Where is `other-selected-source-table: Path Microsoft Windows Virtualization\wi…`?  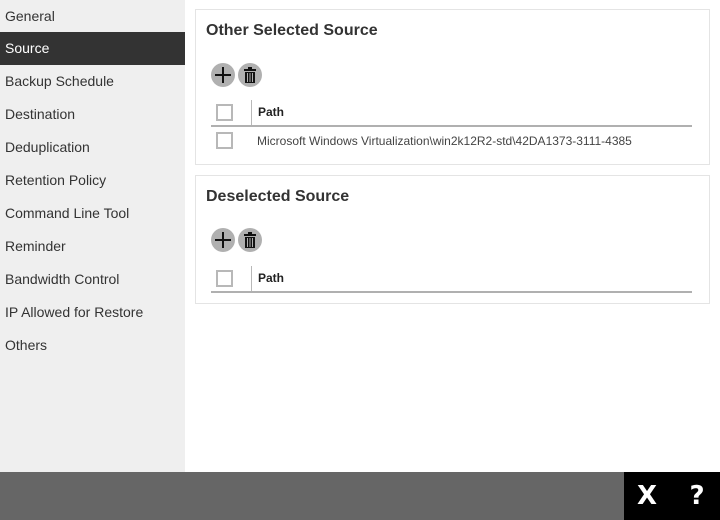 other-selected-source-table: Path Microsoft Windows Virtualization\wi… is located at coordinates (451, 126).